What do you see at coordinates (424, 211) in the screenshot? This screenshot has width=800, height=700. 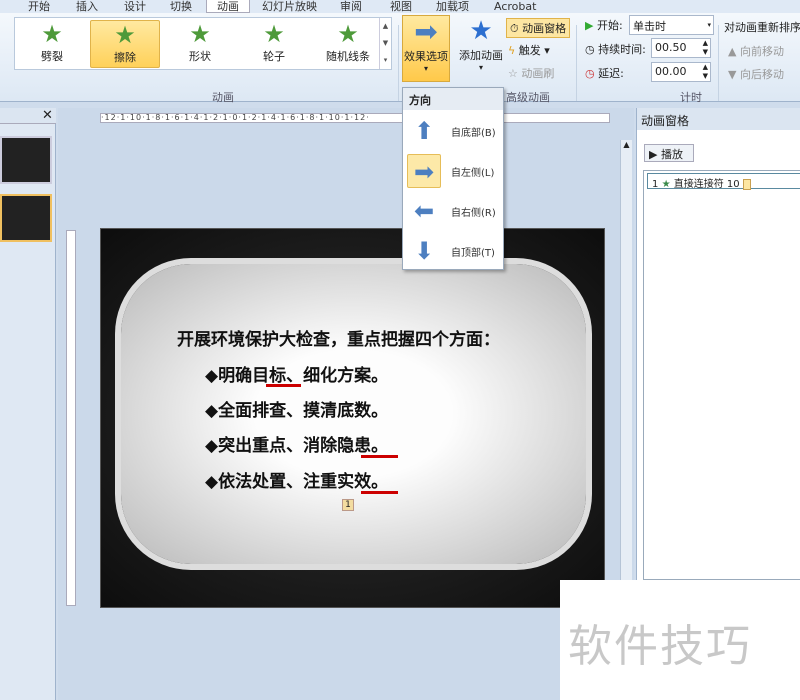 I see `left-arrow-icon: ⬅` at bounding box center [424, 211].